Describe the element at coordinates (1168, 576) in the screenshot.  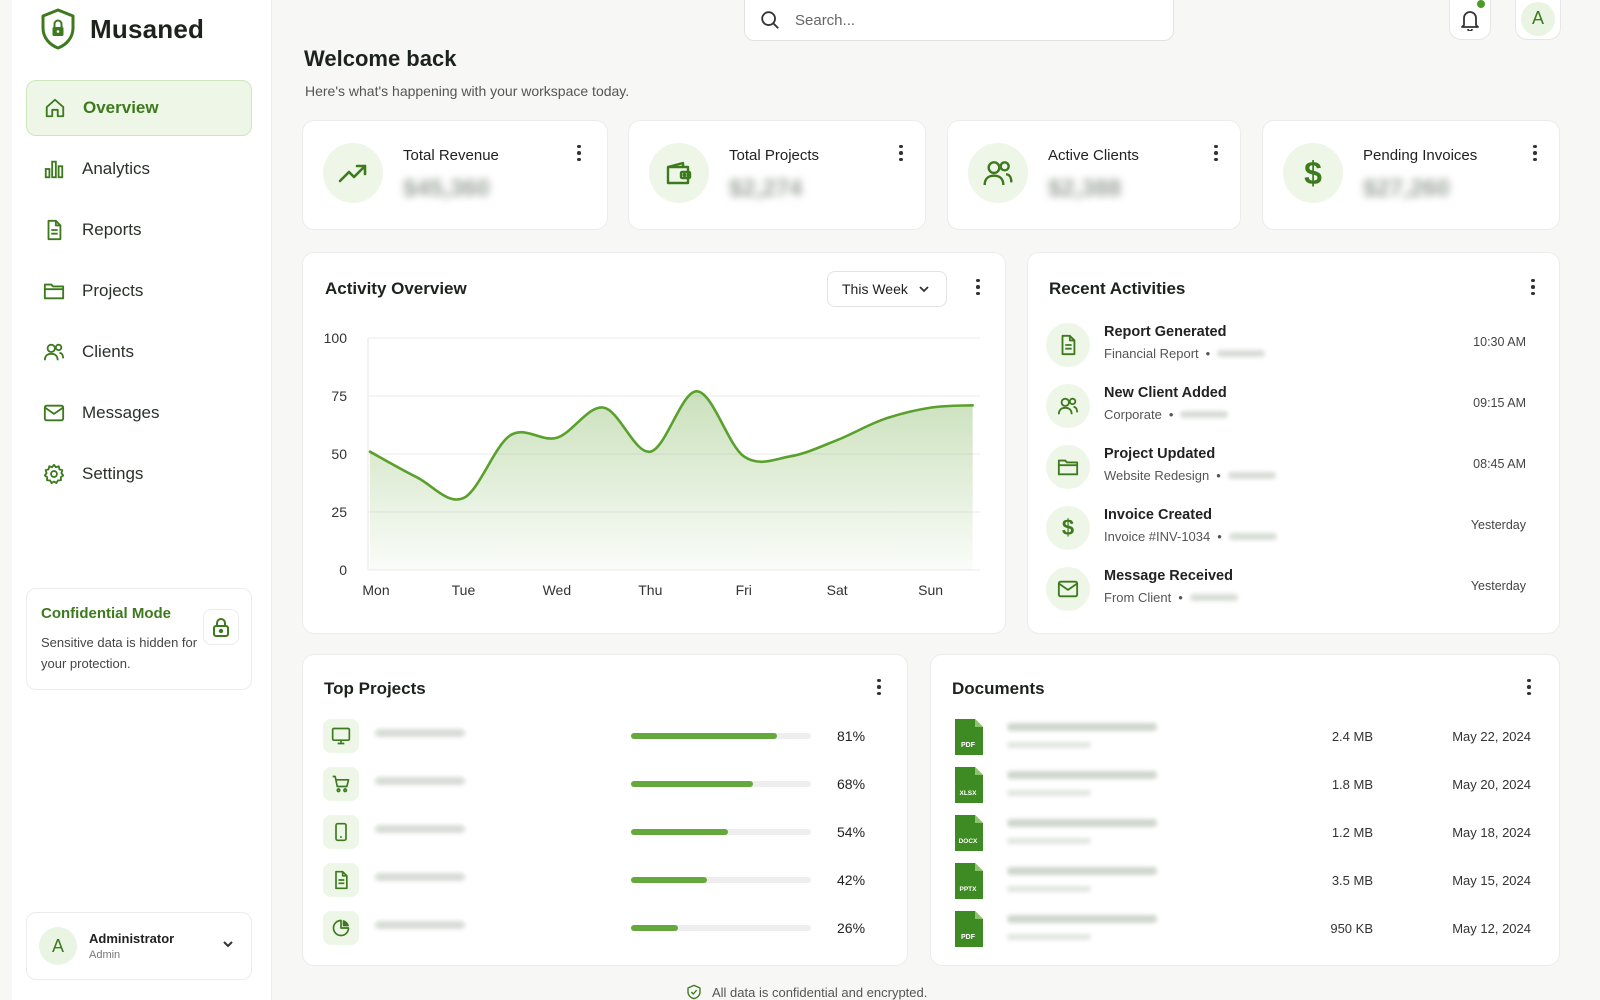
I see `activity-title: Message Received` at that location.